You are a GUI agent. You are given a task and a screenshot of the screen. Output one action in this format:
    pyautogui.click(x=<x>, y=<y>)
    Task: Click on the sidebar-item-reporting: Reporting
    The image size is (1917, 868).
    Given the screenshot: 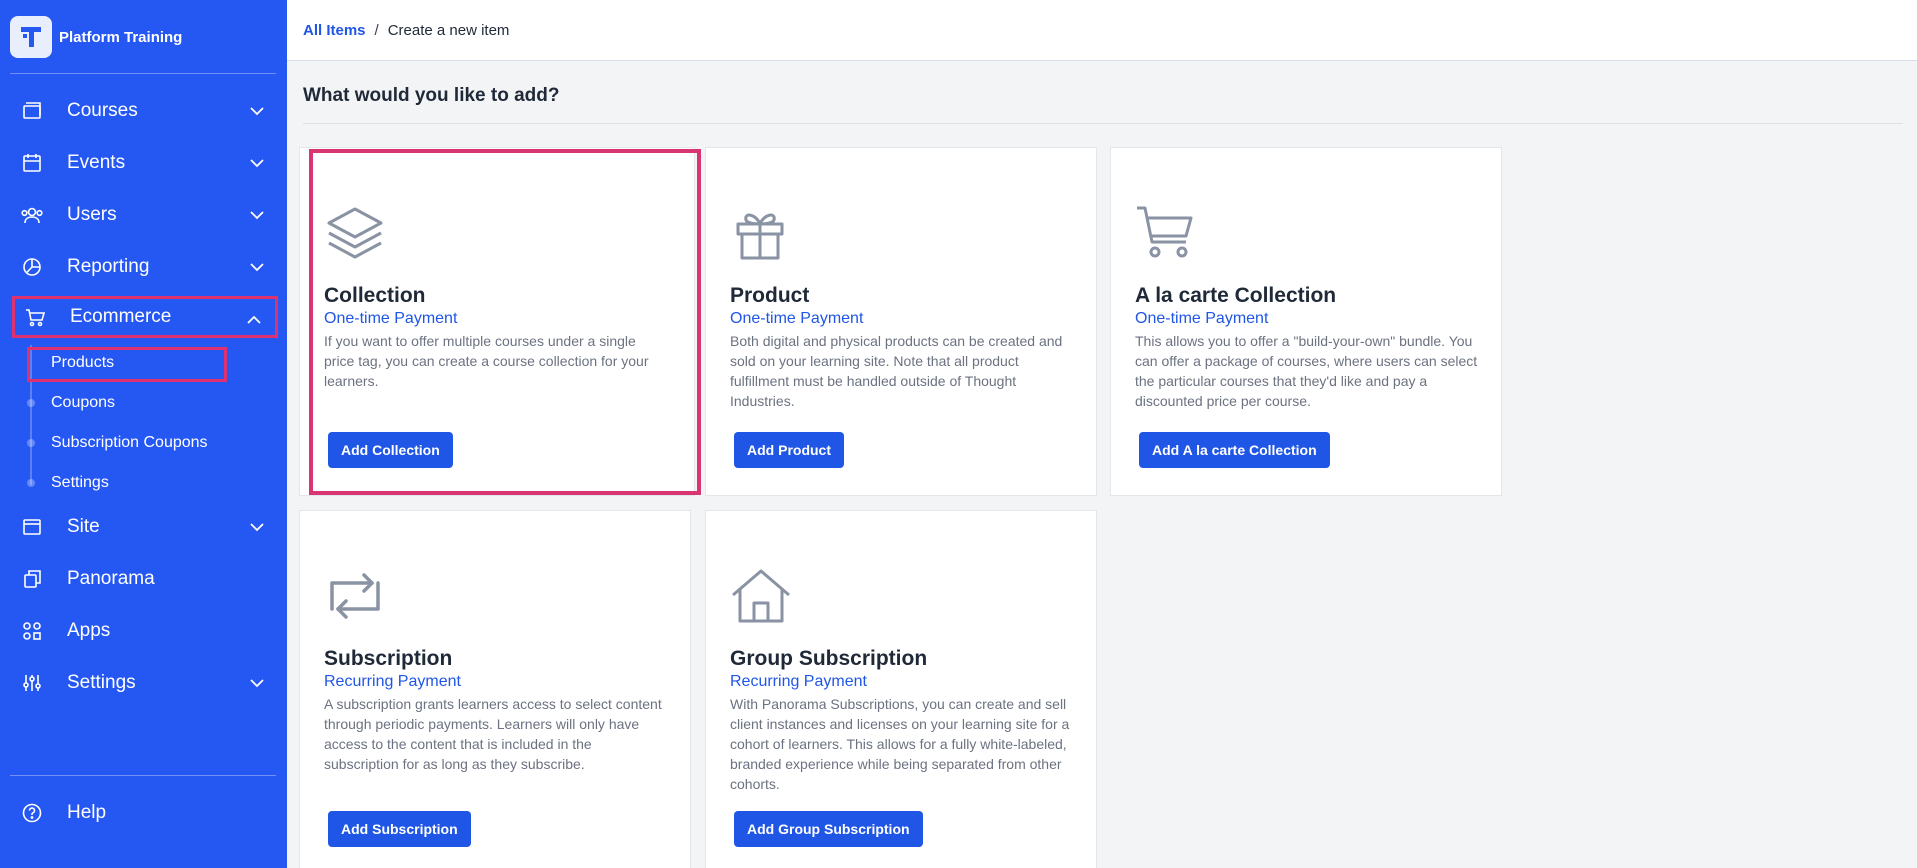 What is the action you would take?
    pyautogui.click(x=145, y=267)
    